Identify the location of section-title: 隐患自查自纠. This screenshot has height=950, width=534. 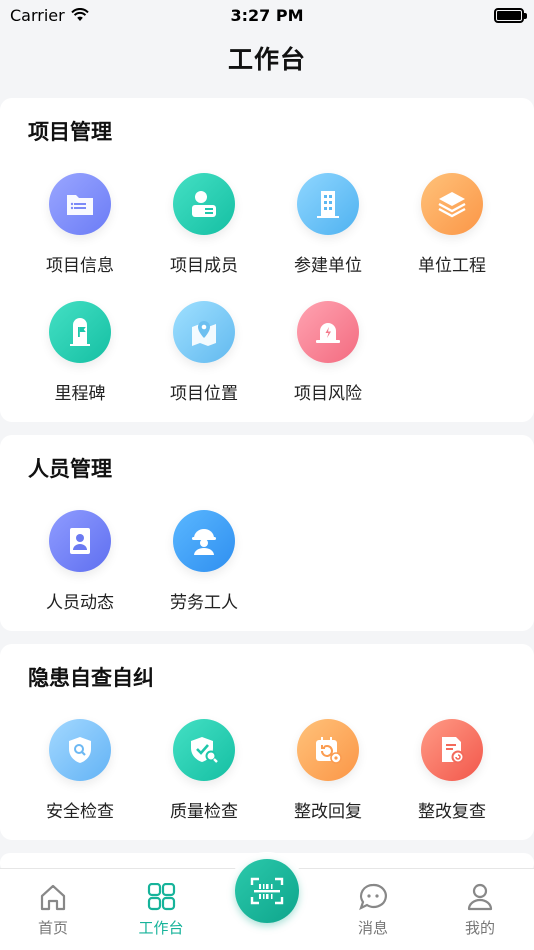
(91, 678).